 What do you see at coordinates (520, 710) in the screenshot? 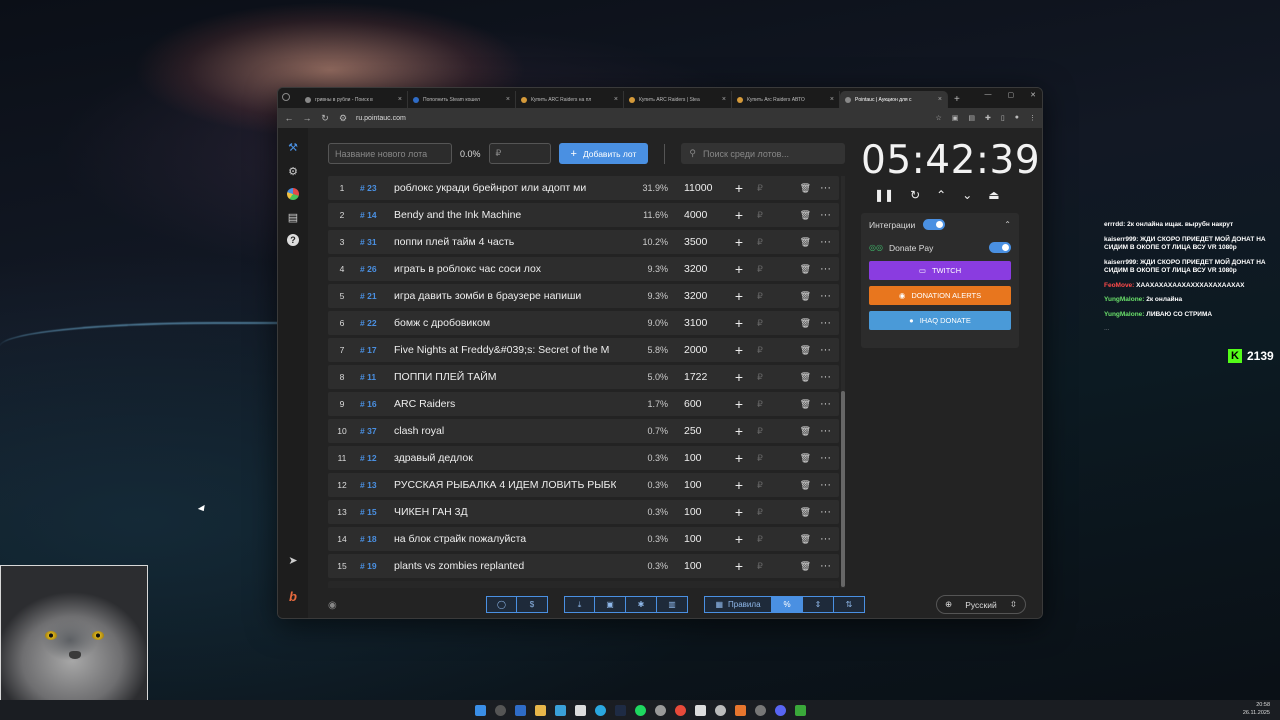
I see `widgets-icon` at bounding box center [520, 710].